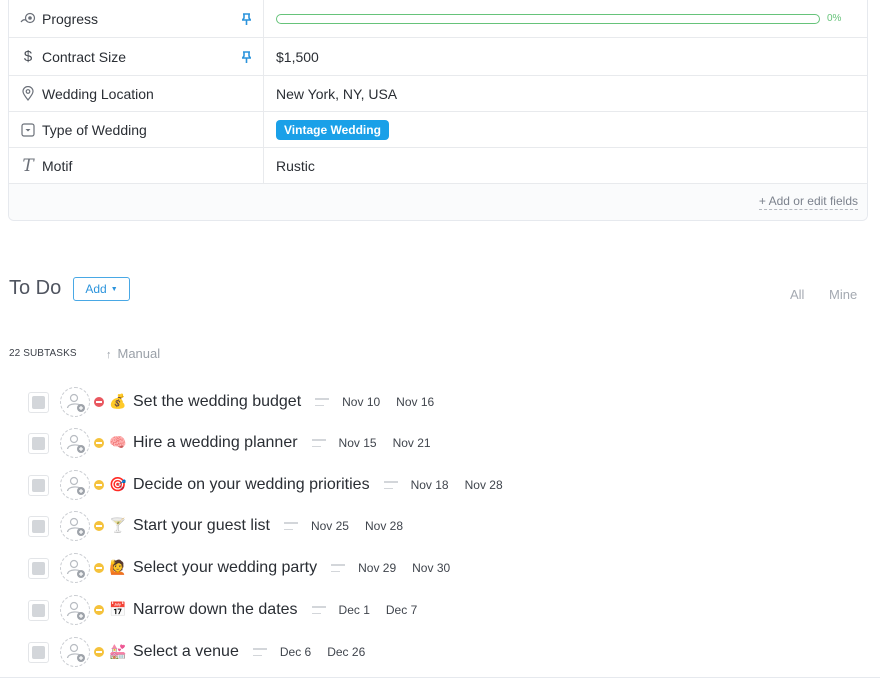  I want to click on subtask-name: Select a venue, so click(186, 652).